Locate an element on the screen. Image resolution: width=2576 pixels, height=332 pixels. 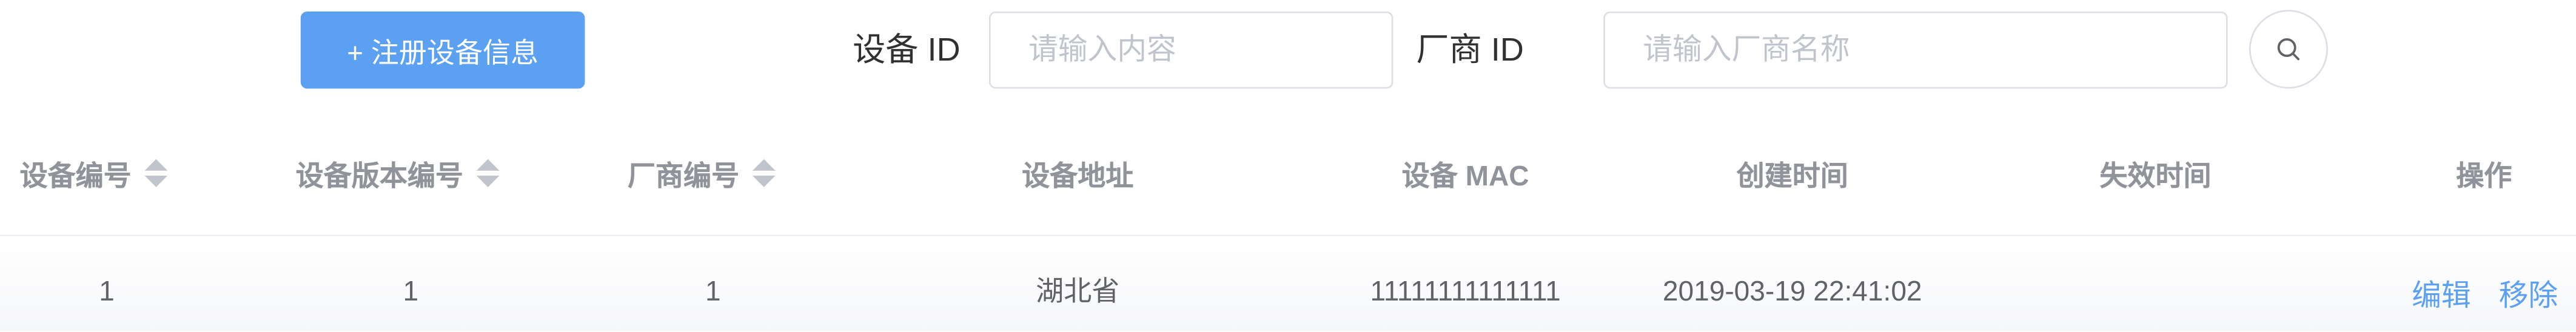
column-vendor-no: 厂商编号 is located at coordinates (702, 172).